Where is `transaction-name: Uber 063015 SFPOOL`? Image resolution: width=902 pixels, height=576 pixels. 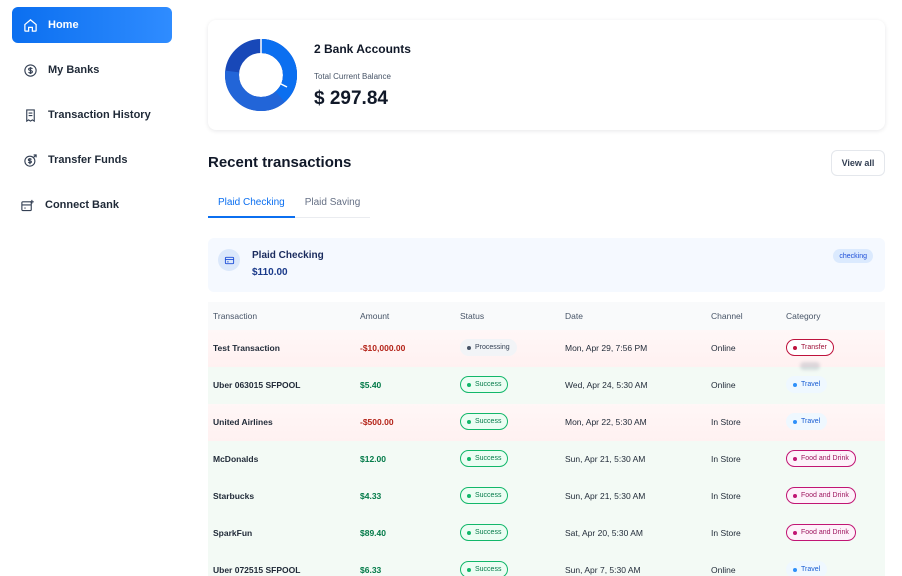 transaction-name: Uber 063015 SFPOOL is located at coordinates (257, 385).